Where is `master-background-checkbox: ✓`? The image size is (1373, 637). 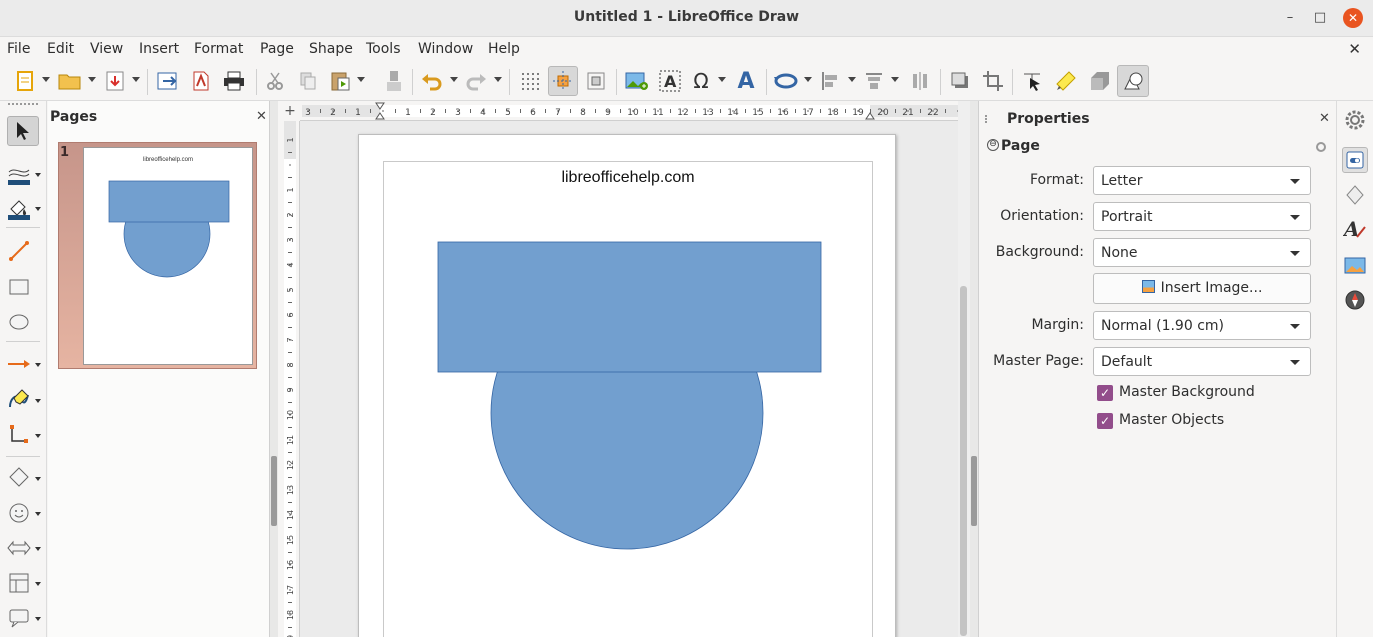 master-background-checkbox: ✓ is located at coordinates (1105, 393).